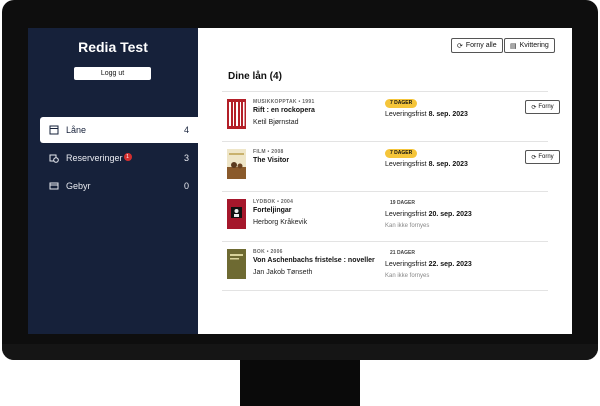 Image resolution: width=600 pixels, height=406 pixels. I want to click on renew-all-button: ⟳ Forny alle, so click(477, 45).